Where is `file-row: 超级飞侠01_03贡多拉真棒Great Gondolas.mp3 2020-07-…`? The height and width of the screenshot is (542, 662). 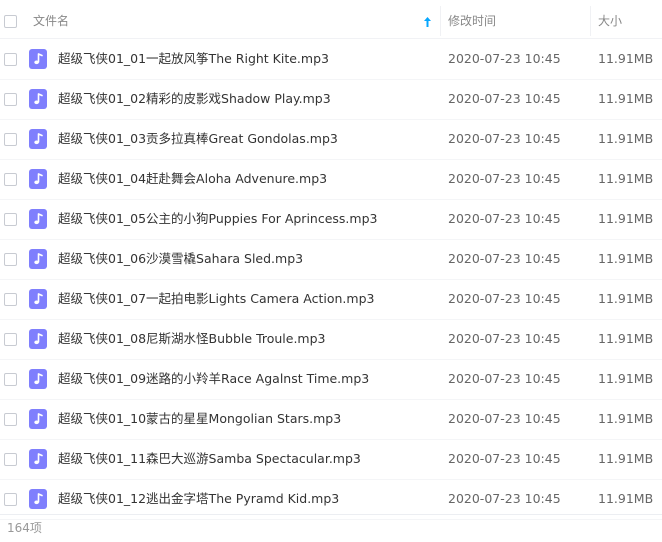
file-row: 超级飞侠01_03贡多拉真棒Great Gondolas.mp3 2020-07-… is located at coordinates (331, 139).